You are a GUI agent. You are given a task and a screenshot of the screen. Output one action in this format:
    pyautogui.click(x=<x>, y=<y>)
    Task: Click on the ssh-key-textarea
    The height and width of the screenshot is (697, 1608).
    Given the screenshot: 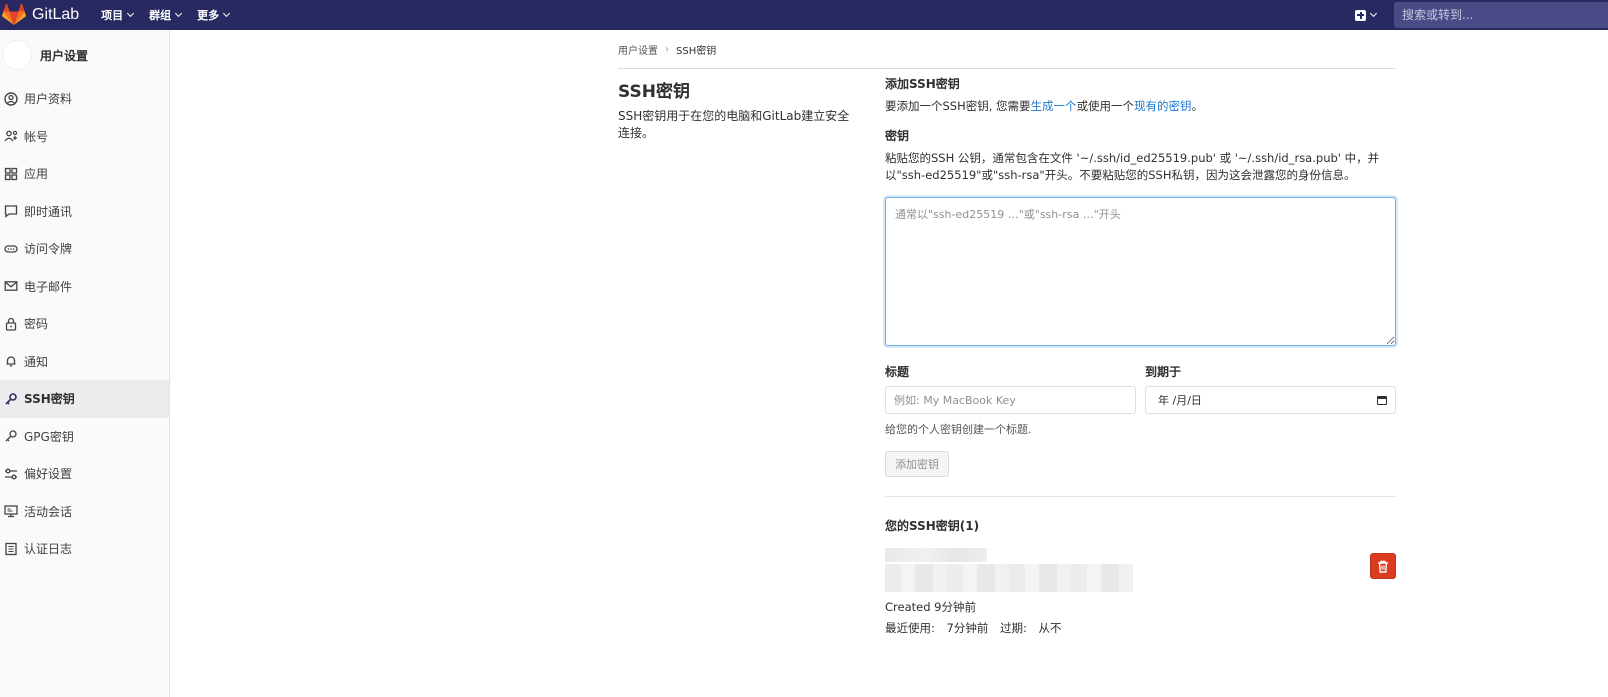 What is the action you would take?
    pyautogui.click(x=1140, y=271)
    